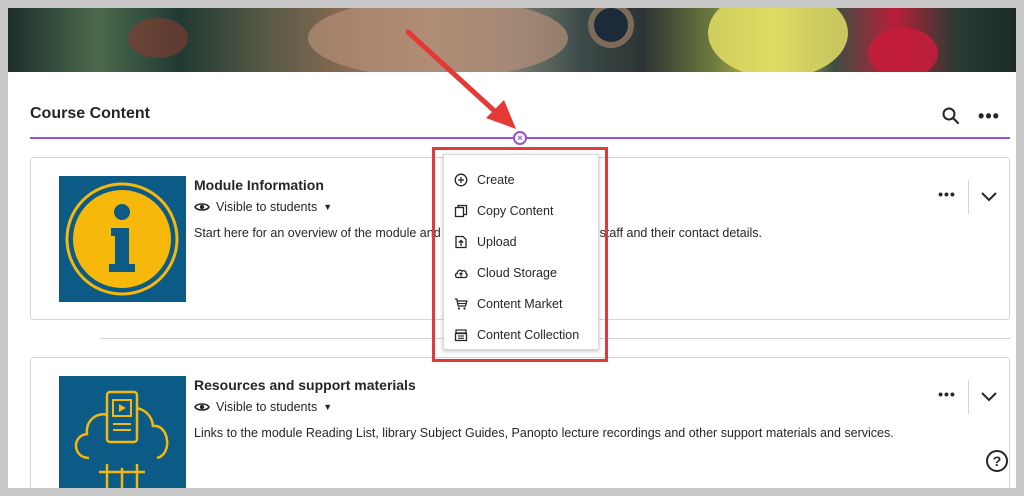 The image size is (1024, 496). What do you see at coordinates (522, 273) in the screenshot?
I see `menu-item-cloud-storage: Cloud Storage` at bounding box center [522, 273].